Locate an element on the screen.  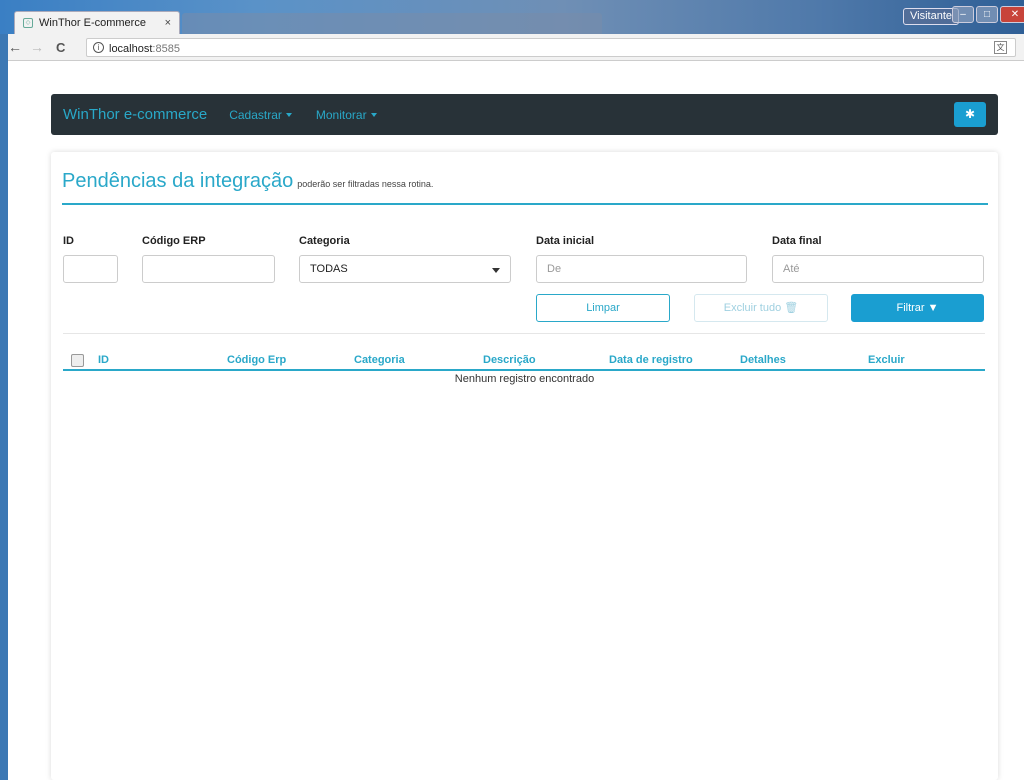
tab-favicon-icon: ◇ is located at coordinates (28, 23).